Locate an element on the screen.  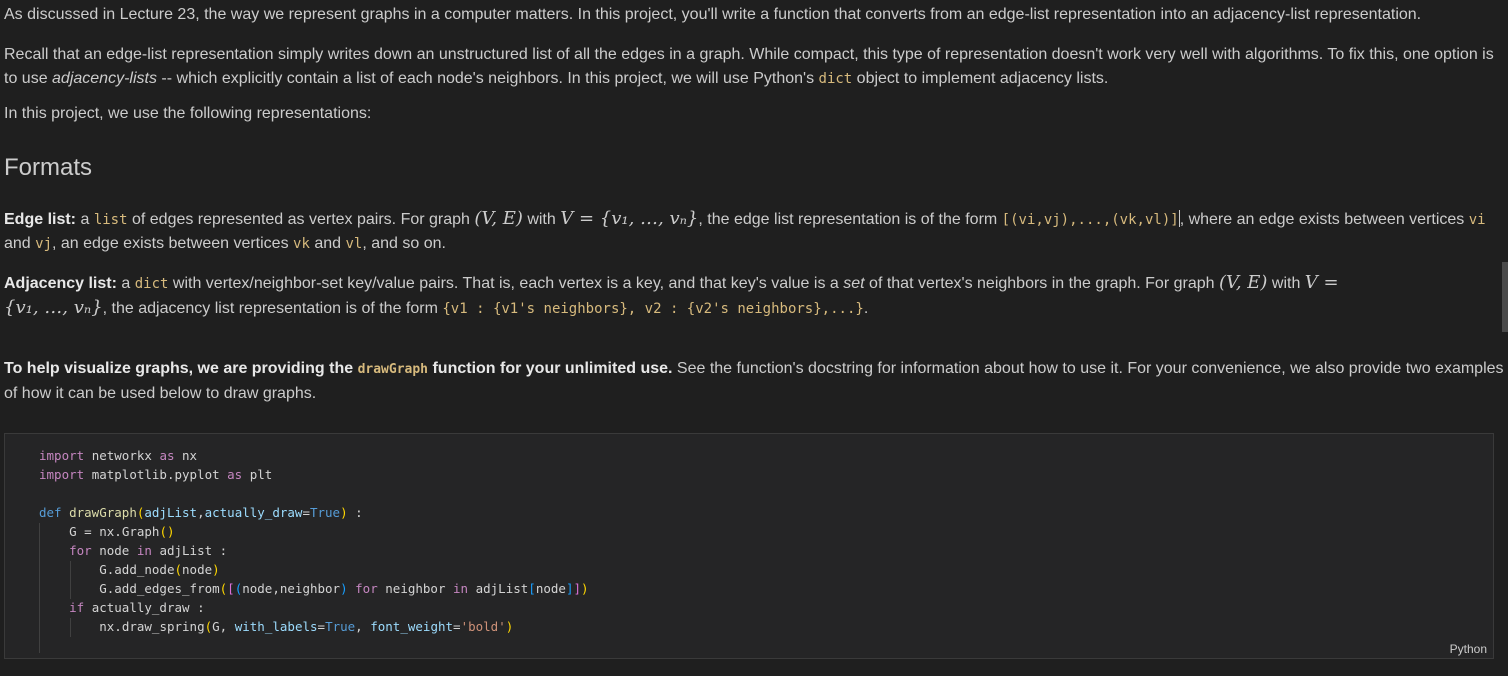
string-bold: 'bold' is located at coordinates (483, 626).